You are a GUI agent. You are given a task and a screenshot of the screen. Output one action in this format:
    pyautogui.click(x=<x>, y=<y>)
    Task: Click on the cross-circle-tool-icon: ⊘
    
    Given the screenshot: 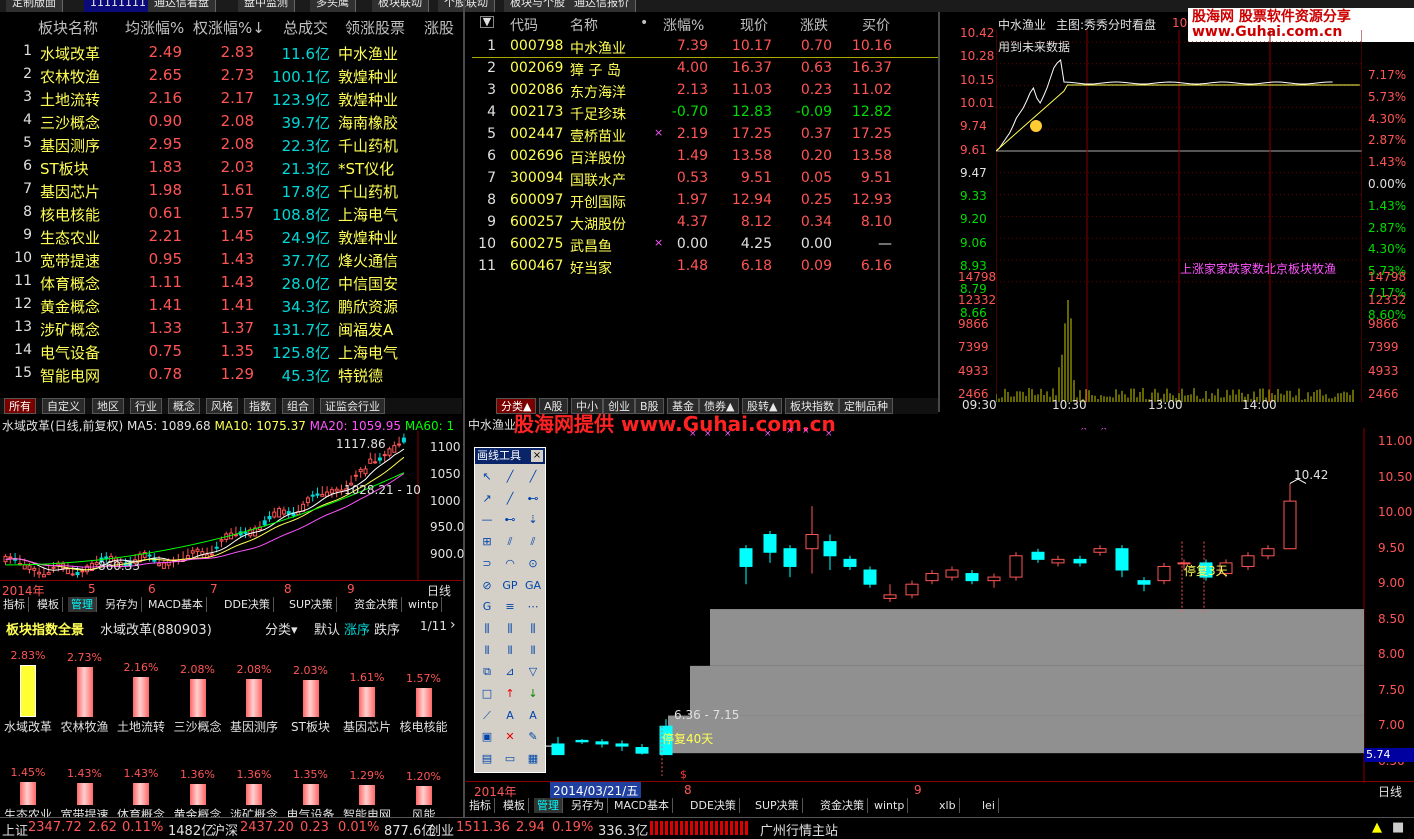 What is the action you would take?
    pyautogui.click(x=487, y=586)
    